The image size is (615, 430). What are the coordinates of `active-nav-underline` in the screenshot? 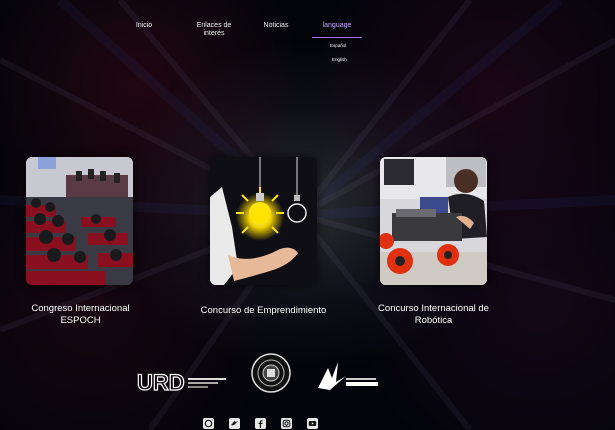 It's located at (337, 37).